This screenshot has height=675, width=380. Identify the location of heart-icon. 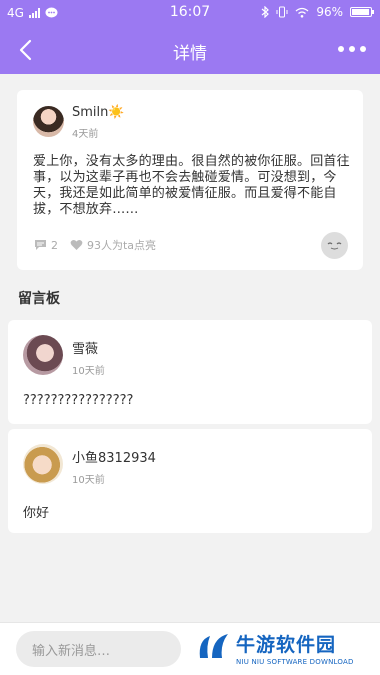
(76, 245).